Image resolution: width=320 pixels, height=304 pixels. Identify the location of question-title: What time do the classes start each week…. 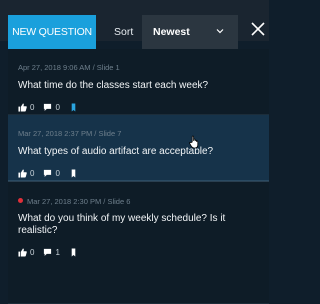
(113, 85).